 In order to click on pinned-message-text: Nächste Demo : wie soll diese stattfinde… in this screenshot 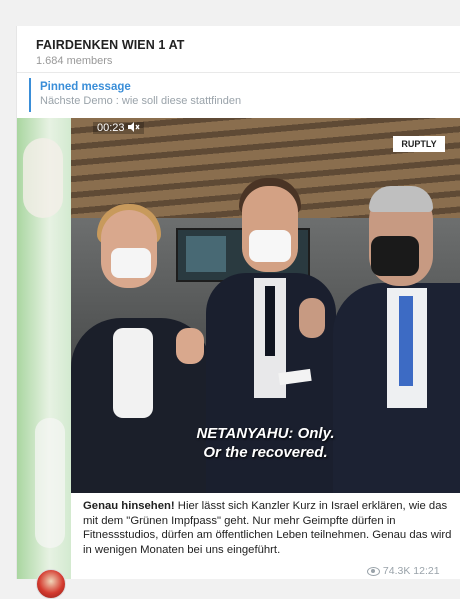, I will do `click(141, 101)`.